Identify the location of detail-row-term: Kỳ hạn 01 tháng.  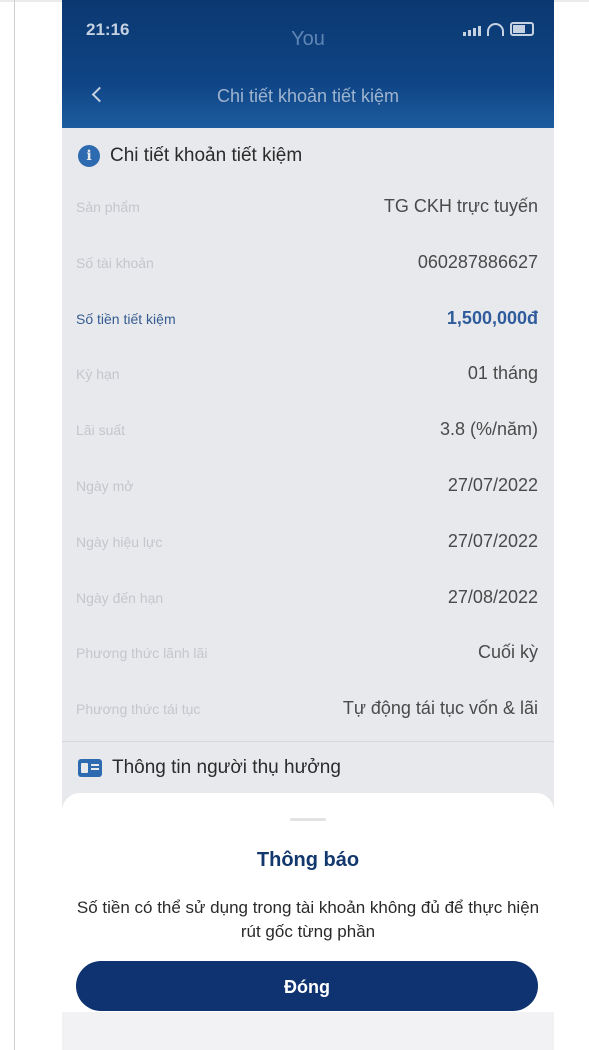
(308, 375).